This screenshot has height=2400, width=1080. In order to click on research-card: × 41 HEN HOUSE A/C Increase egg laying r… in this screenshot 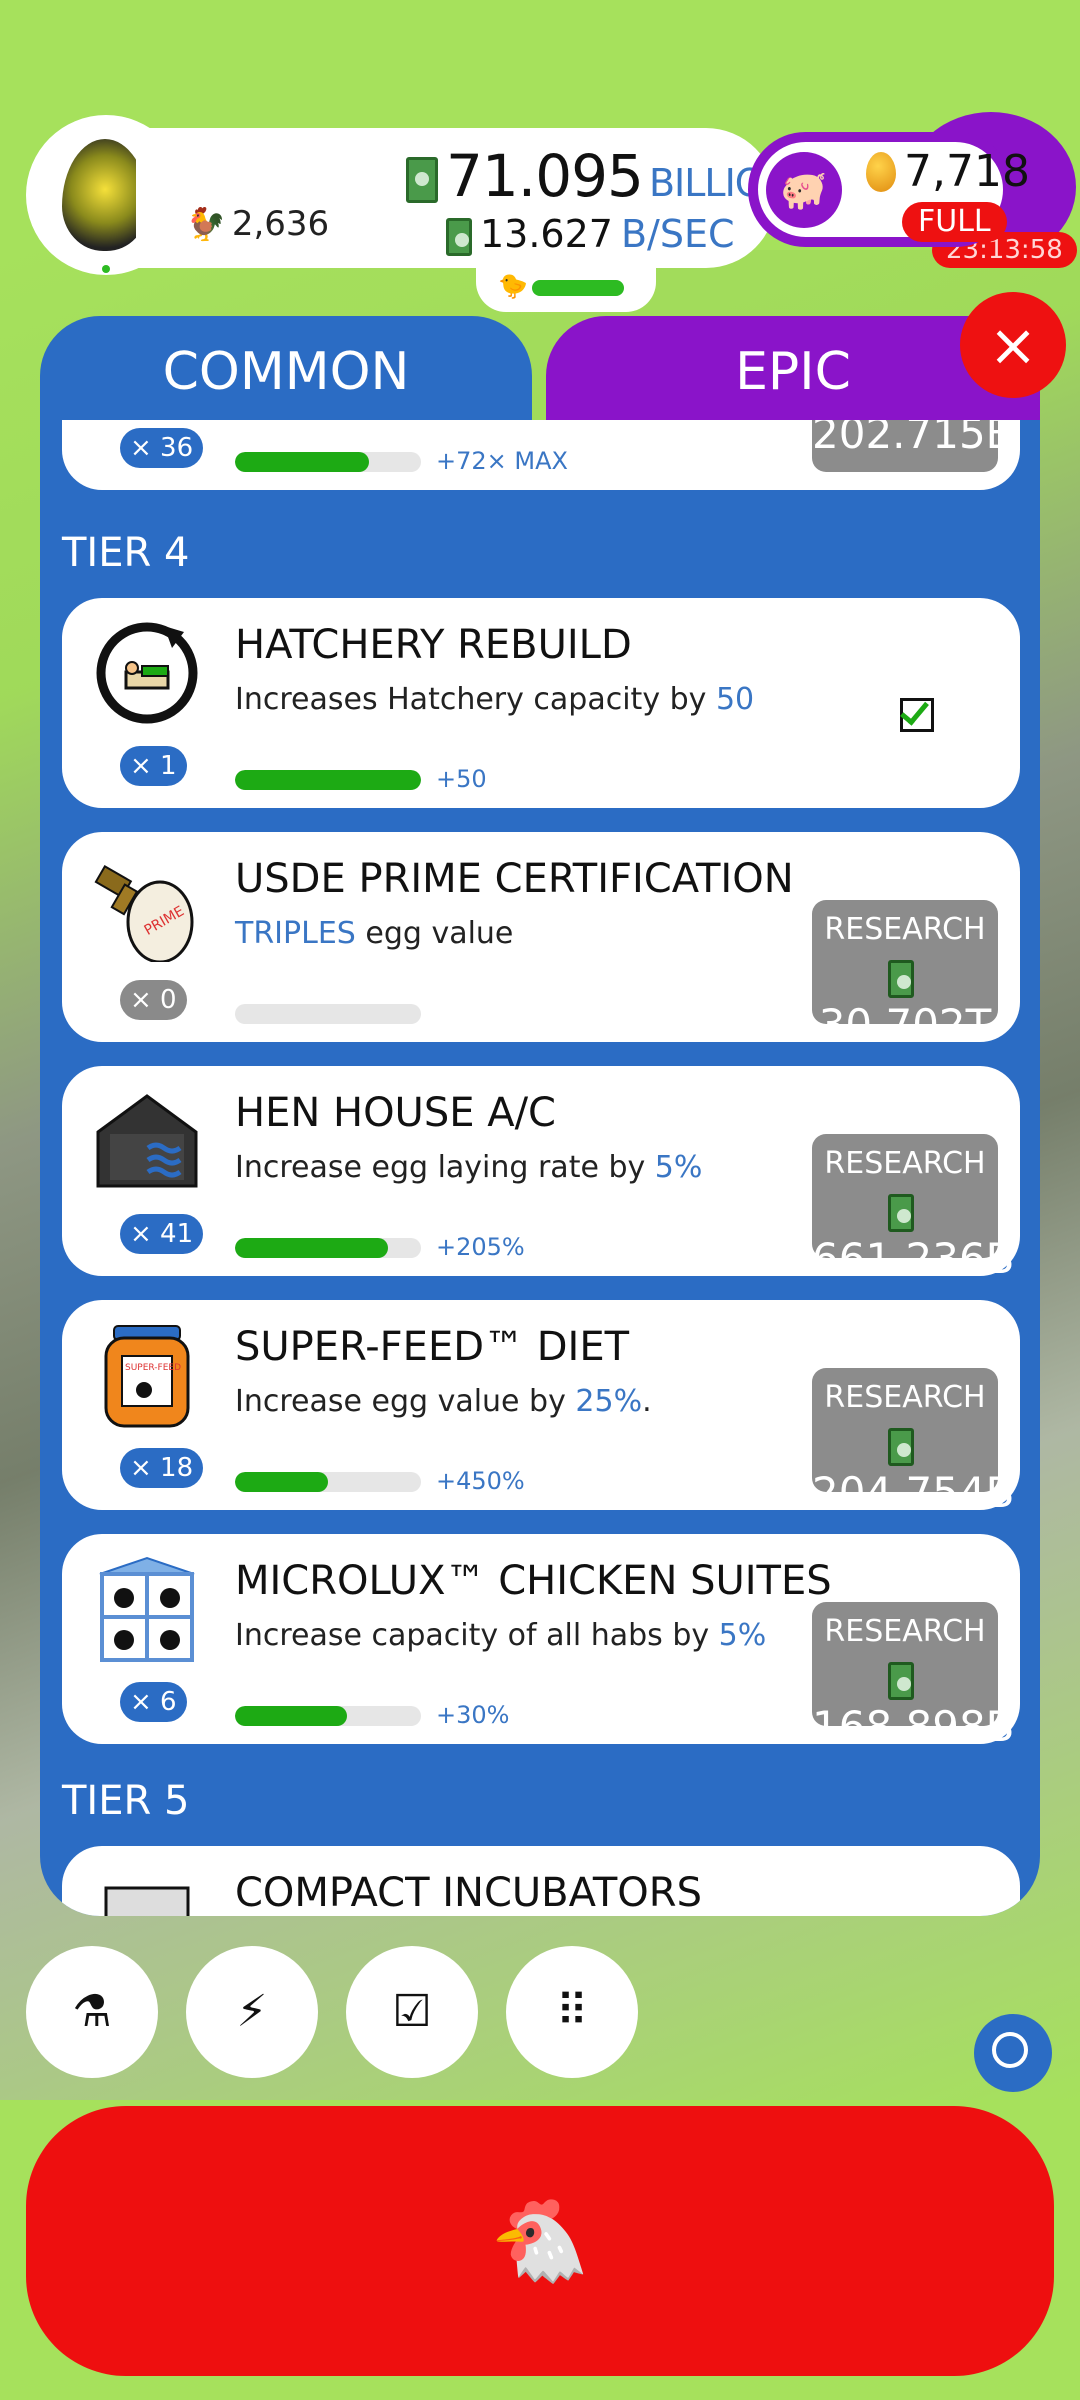, I will do `click(541, 1174)`.